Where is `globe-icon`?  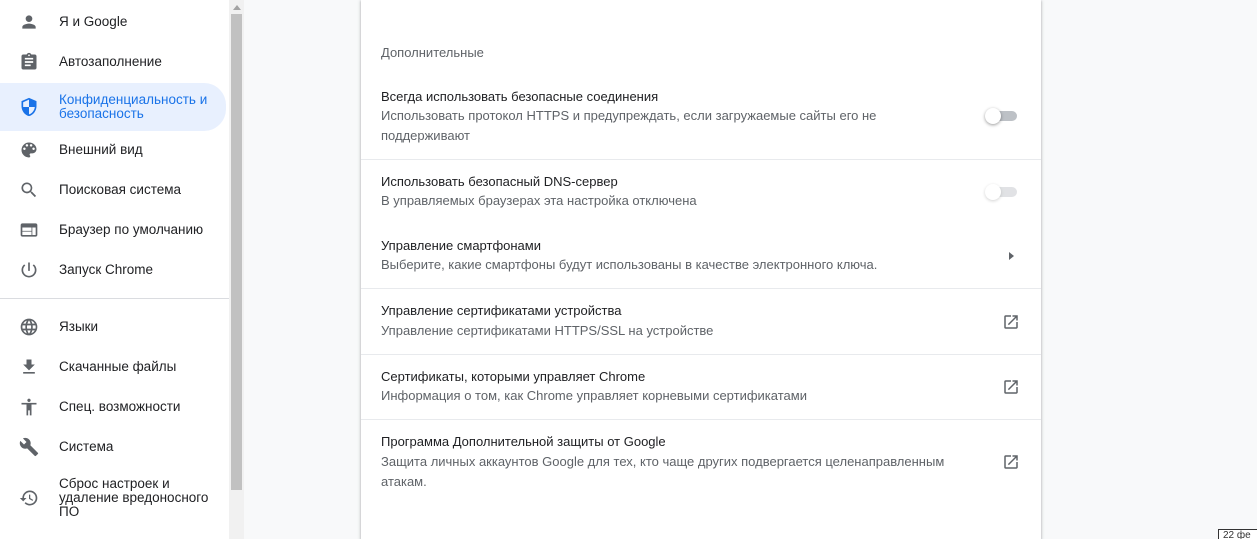 globe-icon is located at coordinates (29, 327).